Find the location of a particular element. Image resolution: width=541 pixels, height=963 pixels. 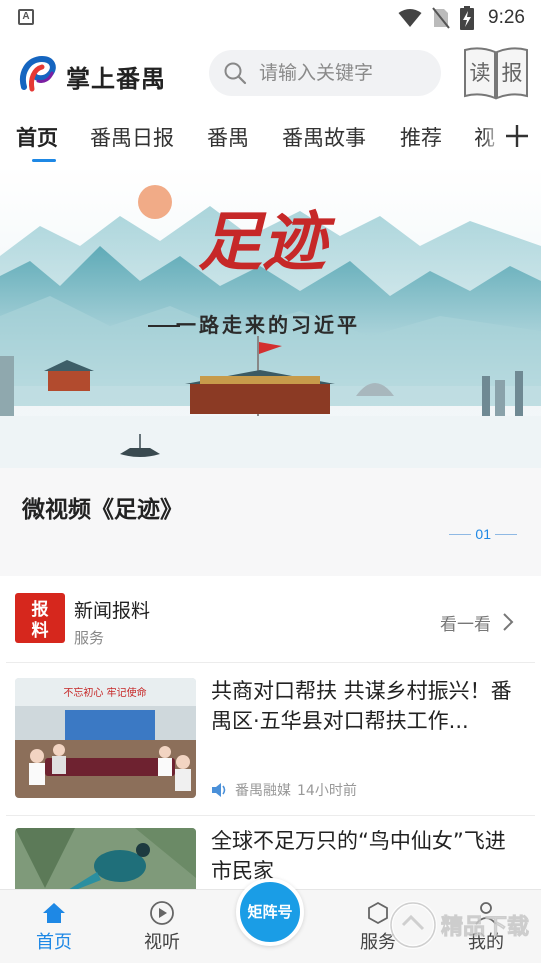

matrix-button: 矩阵号 is located at coordinates (270, 912).